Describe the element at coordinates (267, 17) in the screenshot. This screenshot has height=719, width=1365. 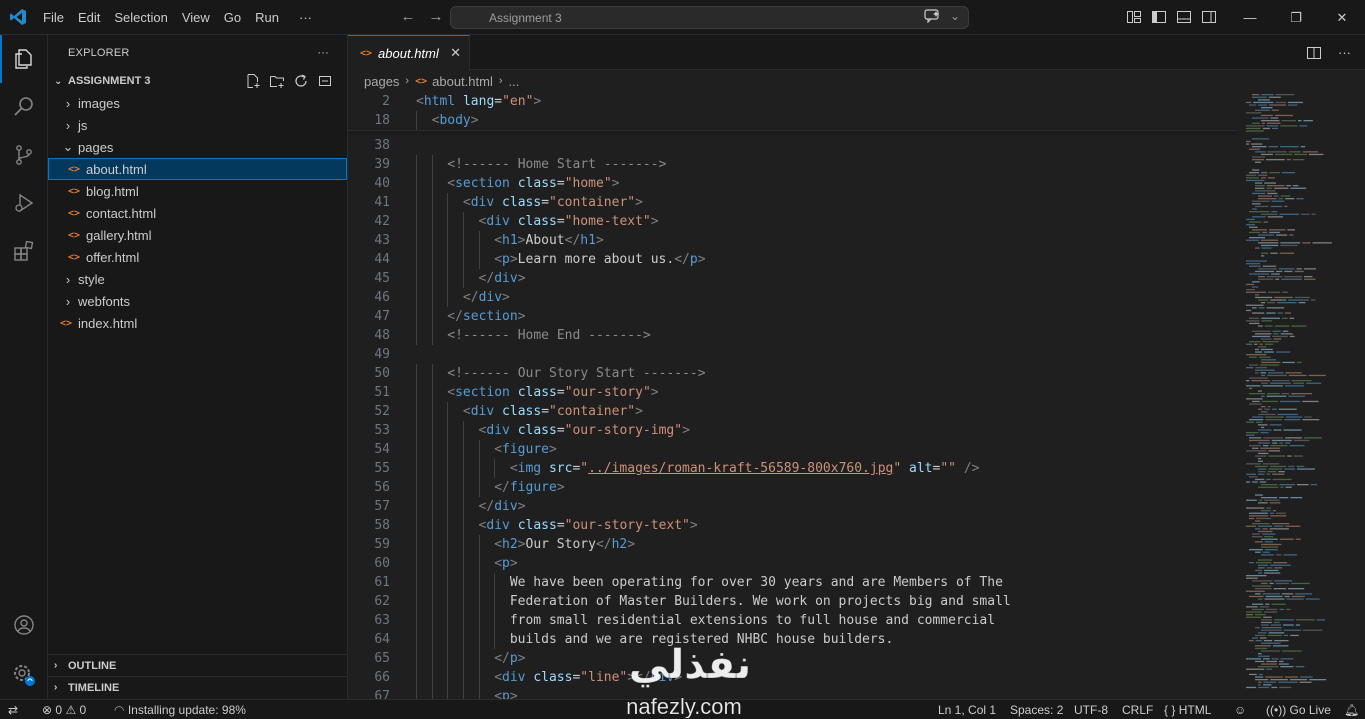
I see `menu-run: Run` at that location.